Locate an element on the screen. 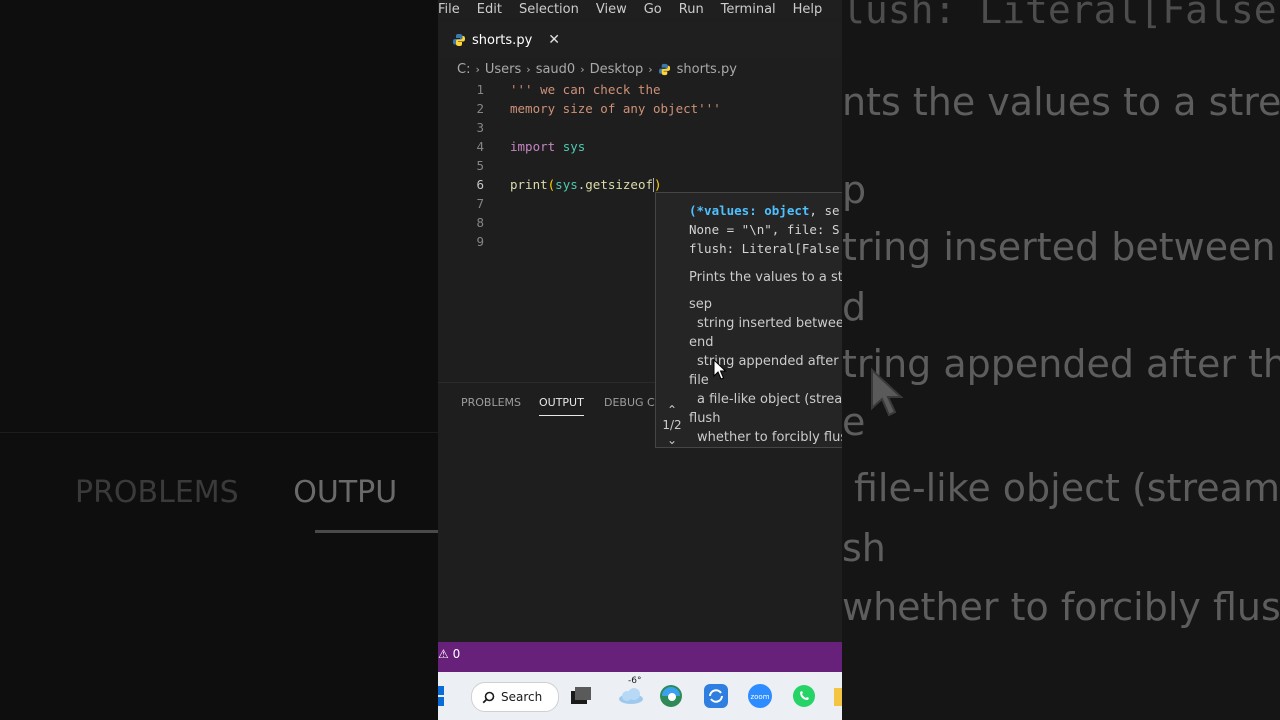 The image size is (1280, 720). line-number: 4 is located at coordinates (480, 146).